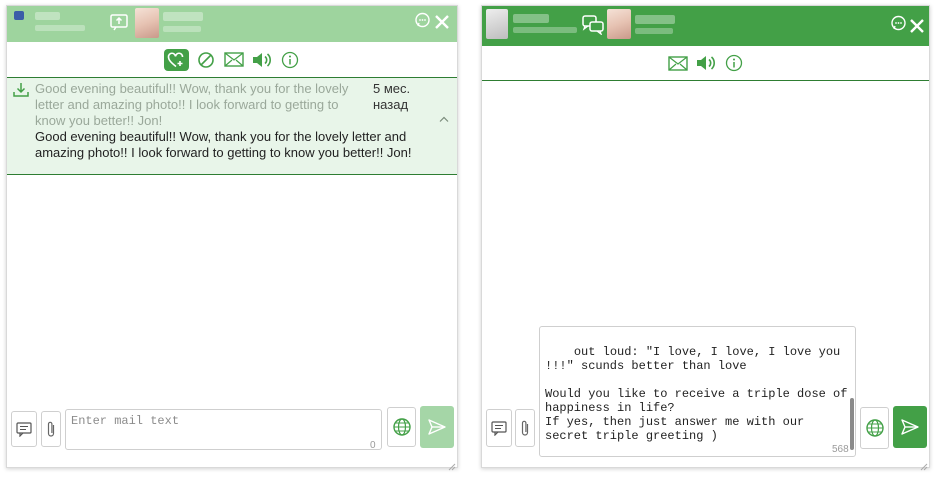 This screenshot has height=478, width=937. Describe the element at coordinates (444, 119) in the screenshot. I see `chevron-up-icon` at that location.